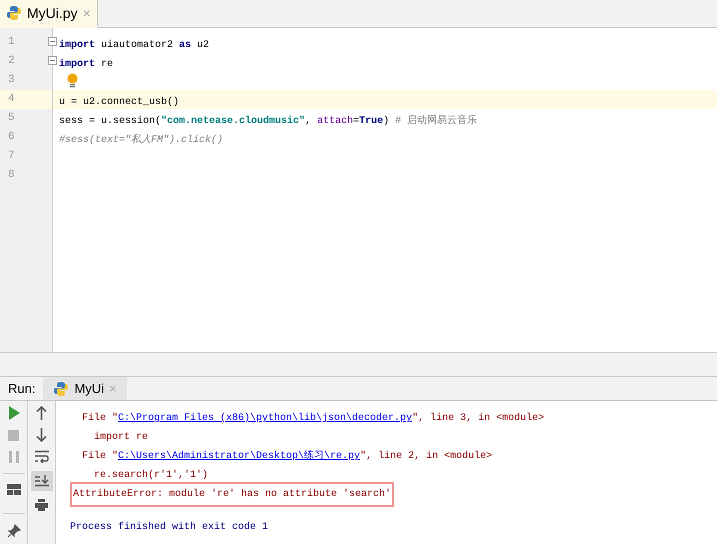 This screenshot has width=717, height=544. I want to click on line-number: 4, so click(11, 100).